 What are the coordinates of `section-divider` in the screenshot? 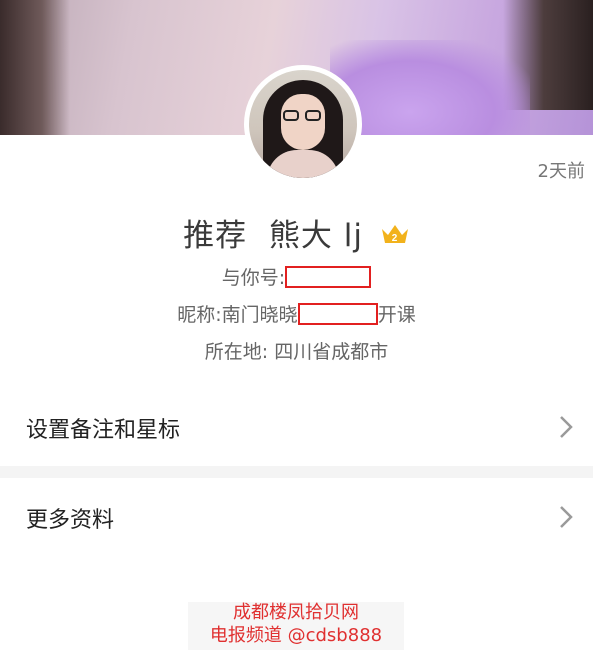 It's located at (296, 472).